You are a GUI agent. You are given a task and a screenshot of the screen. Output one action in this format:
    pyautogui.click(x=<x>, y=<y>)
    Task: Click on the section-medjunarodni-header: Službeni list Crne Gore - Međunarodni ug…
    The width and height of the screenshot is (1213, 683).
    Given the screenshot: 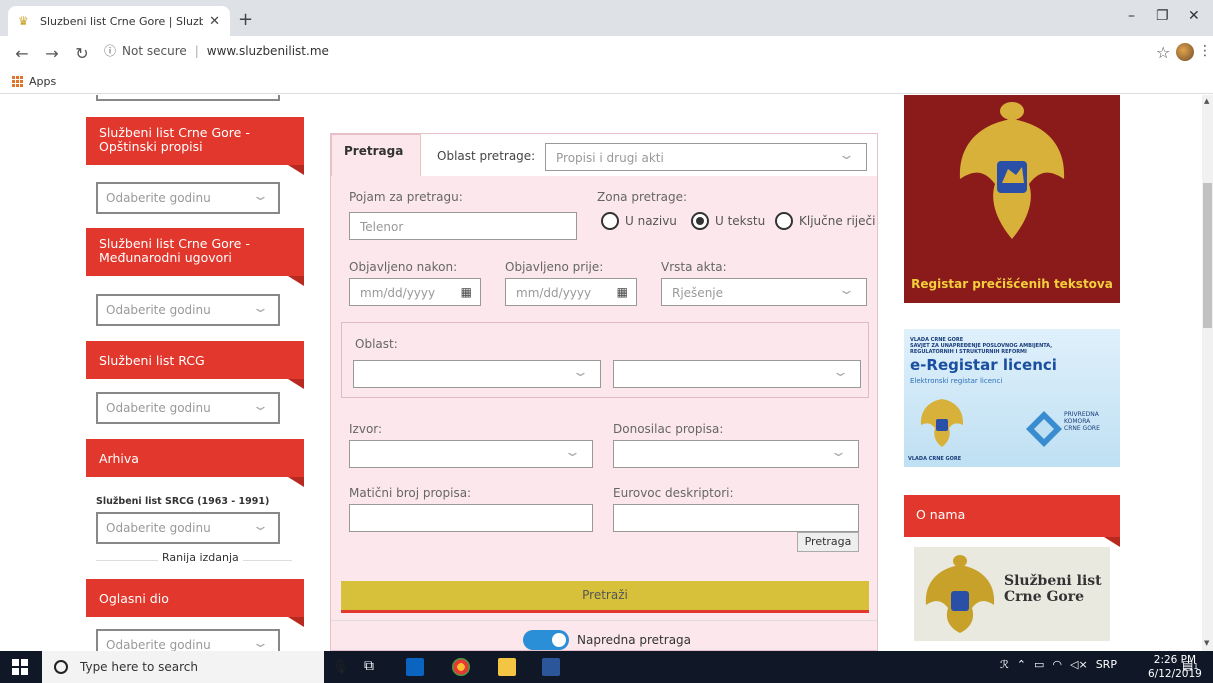 What is the action you would take?
    pyautogui.click(x=195, y=257)
    